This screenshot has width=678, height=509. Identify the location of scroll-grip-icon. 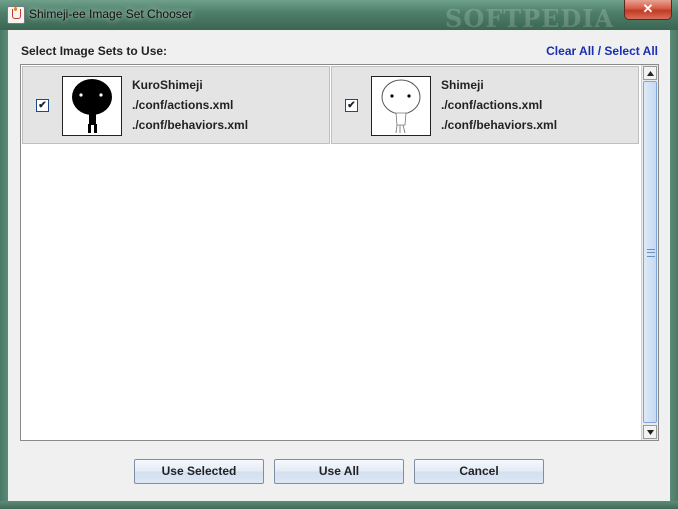
(651, 253).